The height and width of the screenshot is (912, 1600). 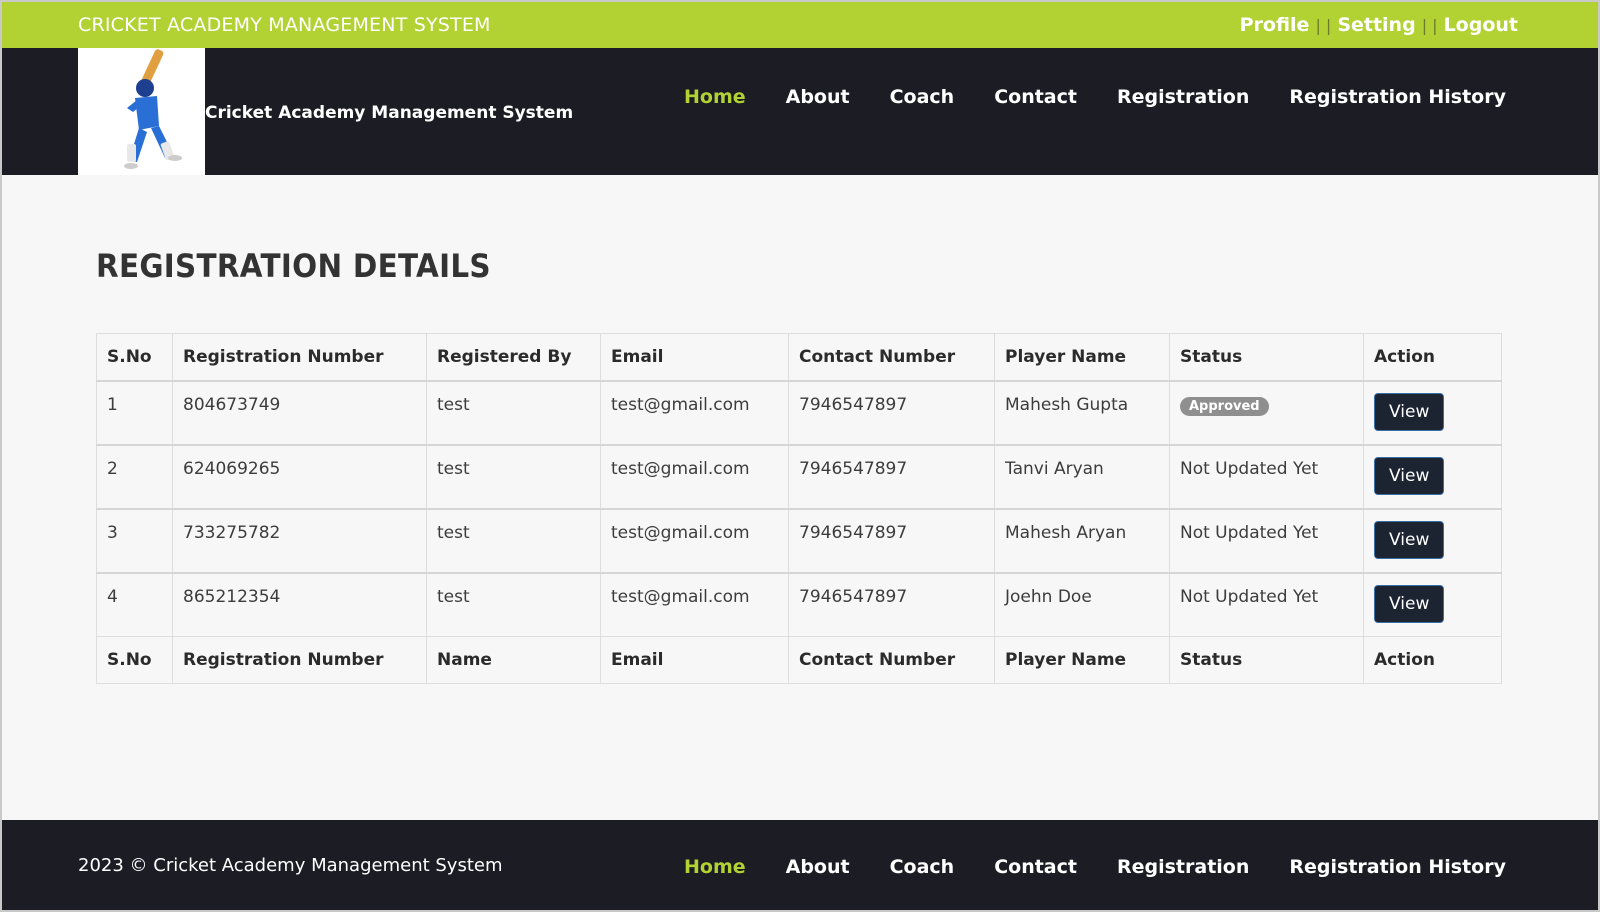 I want to click on top-bar-title: CRICKET ACADEMY MANAGEMENT SYSTEM, so click(x=284, y=25).